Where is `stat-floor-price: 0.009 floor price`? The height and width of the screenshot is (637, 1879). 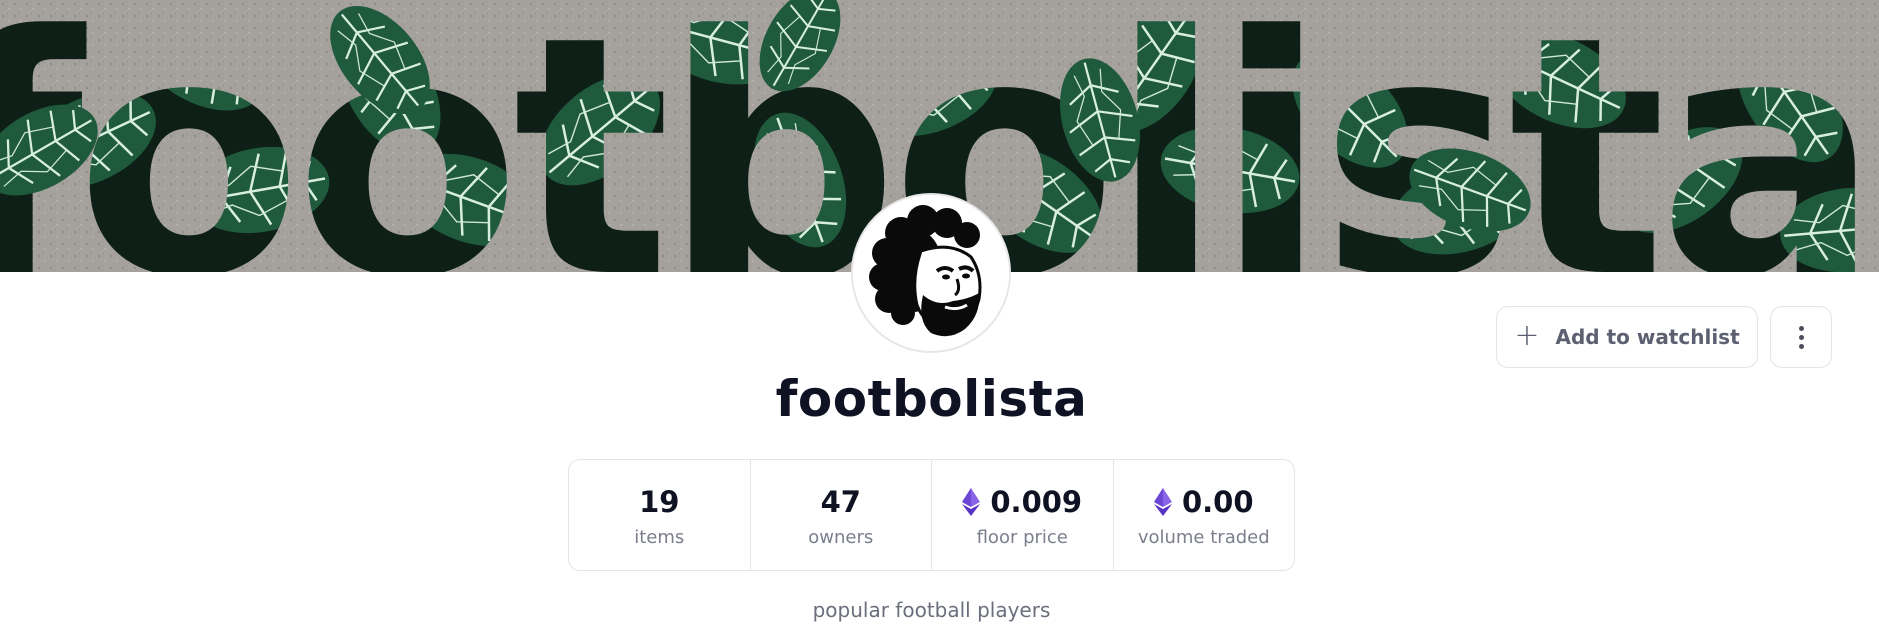 stat-floor-price: 0.009 floor price is located at coordinates (1023, 515).